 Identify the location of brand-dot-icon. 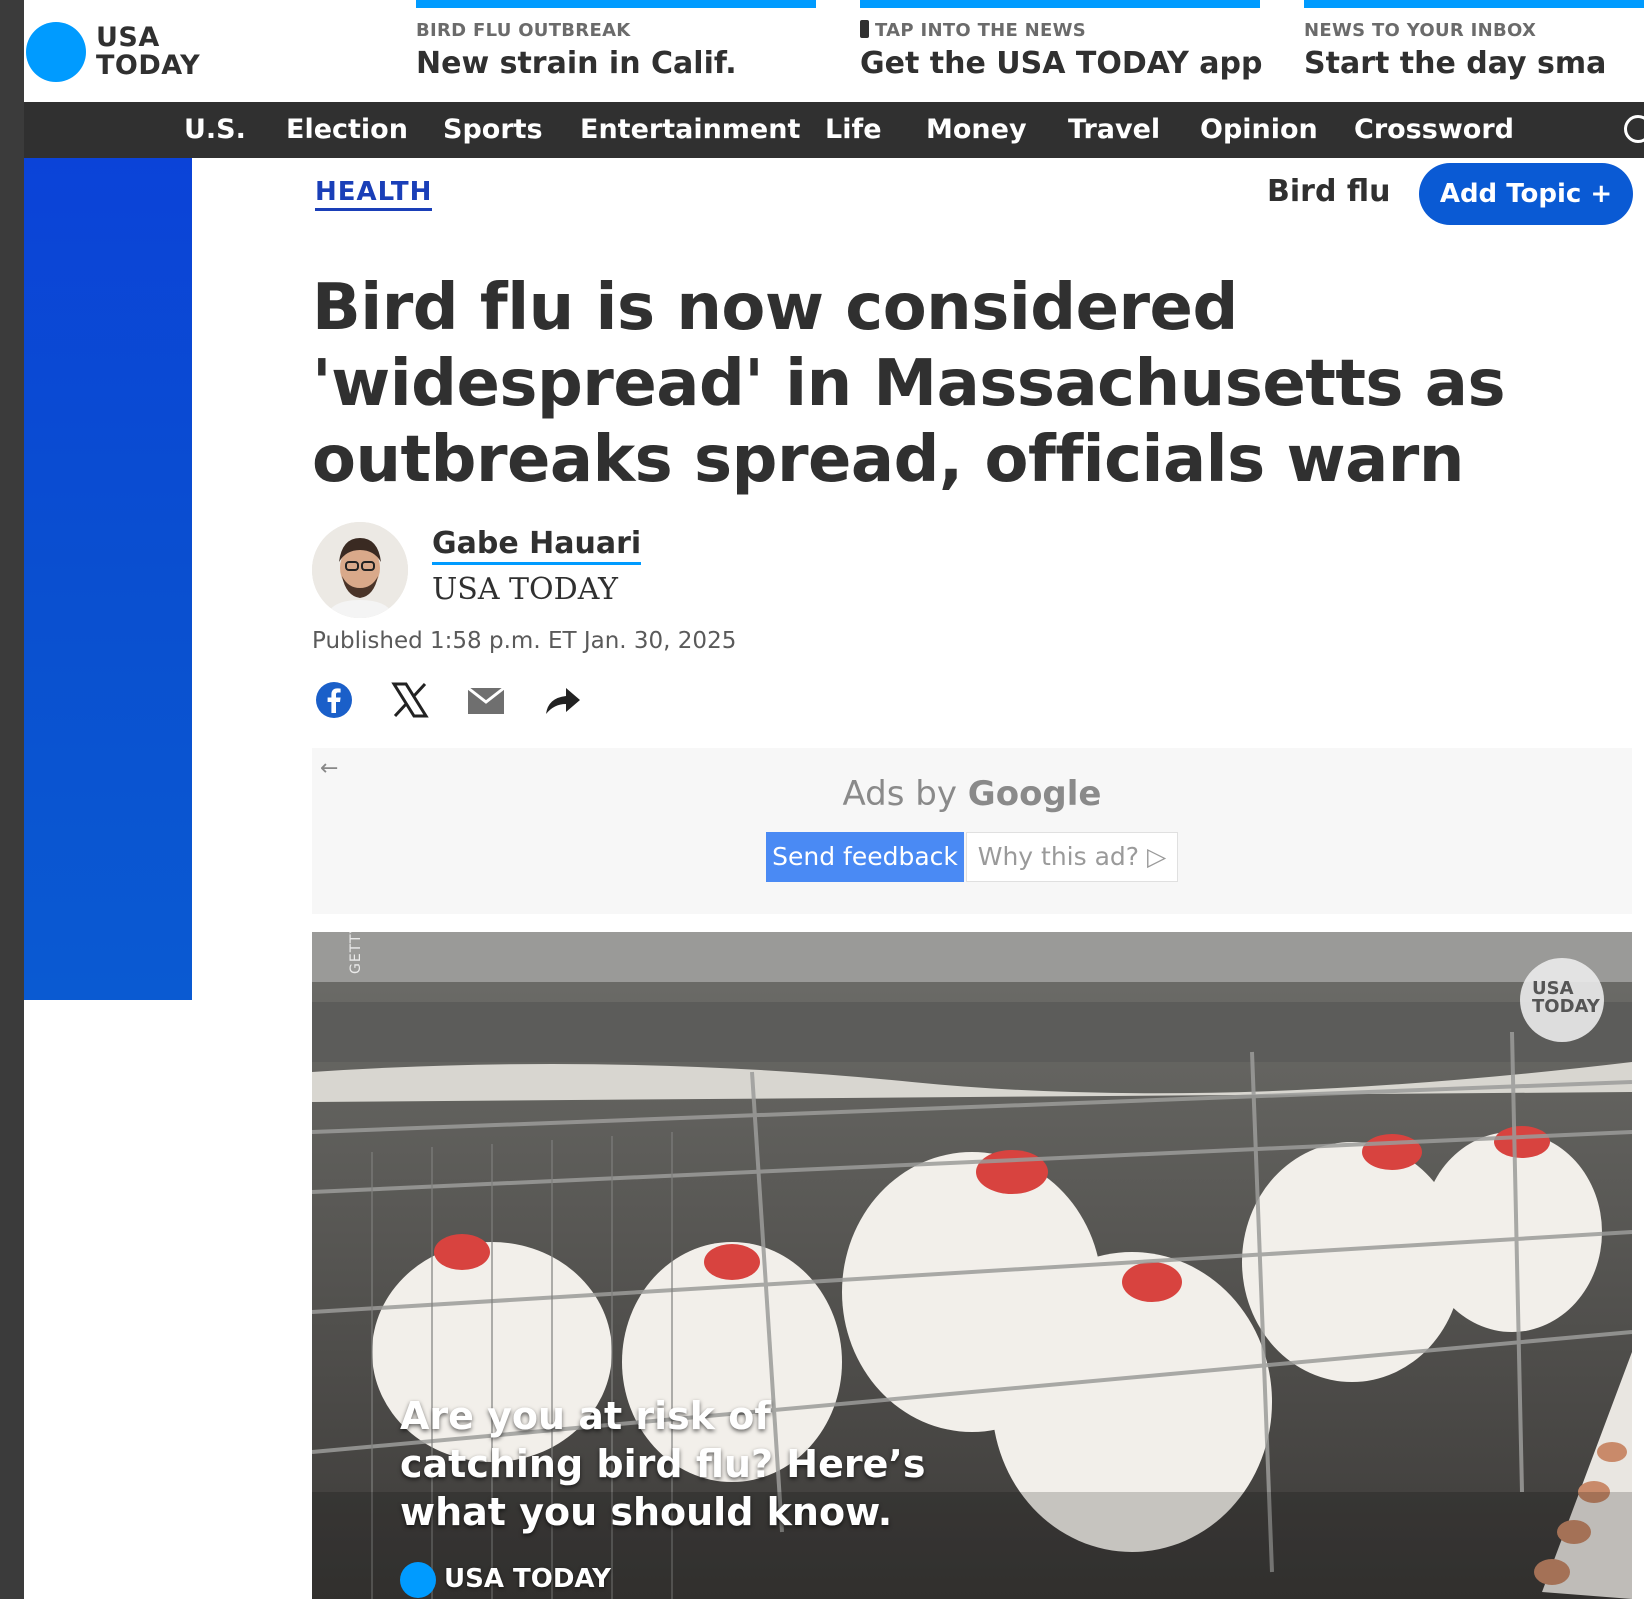
(418, 1580).